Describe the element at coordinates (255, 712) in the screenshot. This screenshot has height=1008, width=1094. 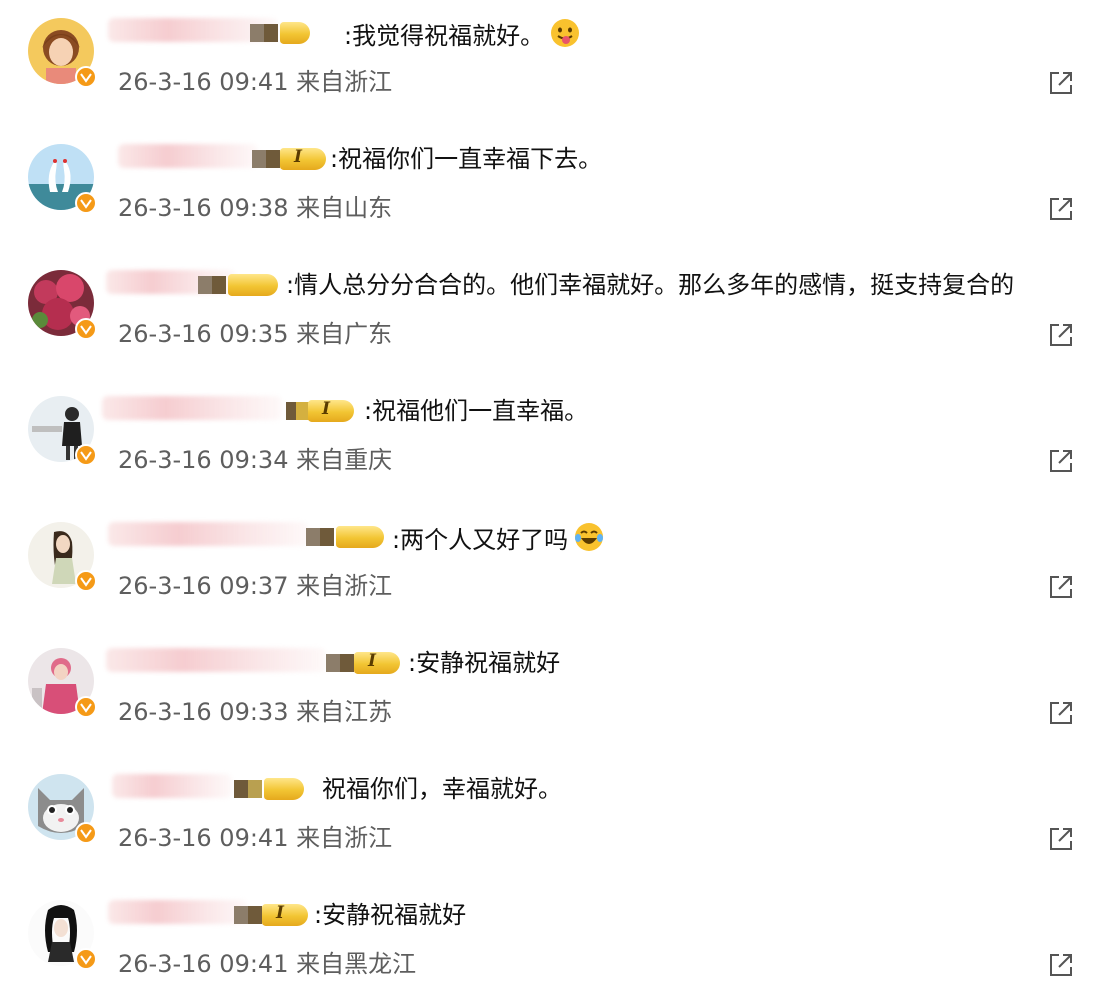
I see `comment-meta: 26-3-16 09:33 来自江苏` at that location.